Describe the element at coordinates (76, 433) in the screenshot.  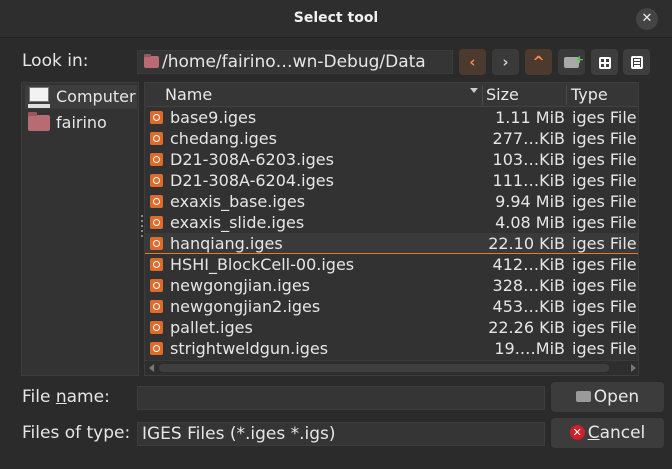
I see `file-type-label: Files of type:` at that location.